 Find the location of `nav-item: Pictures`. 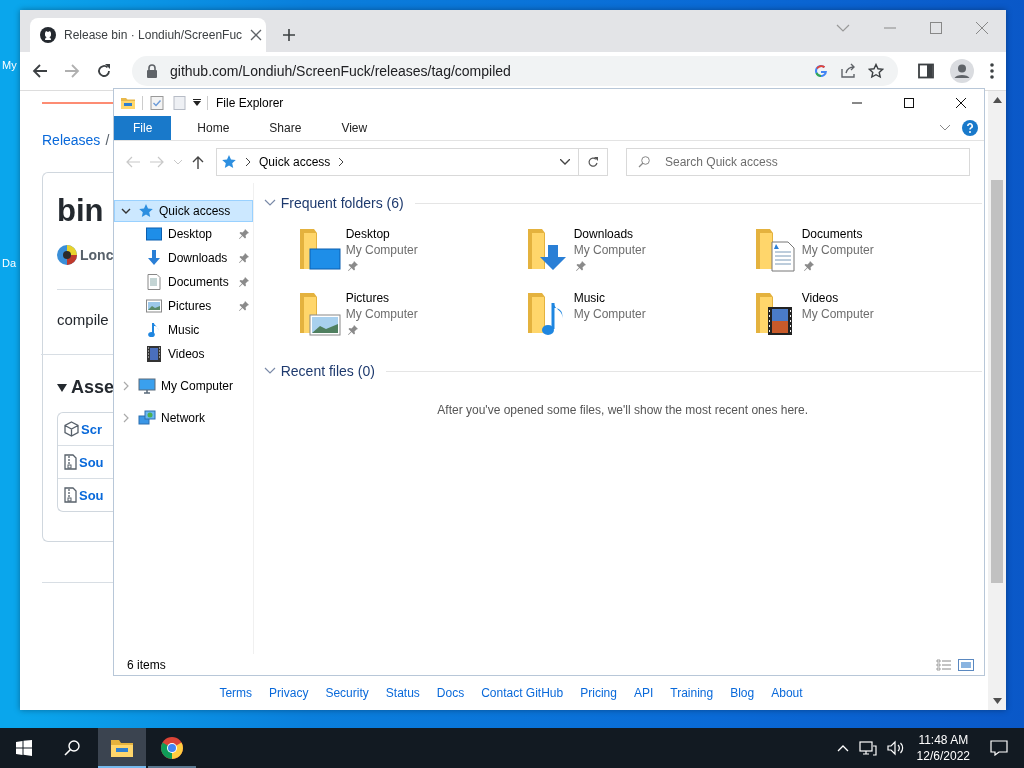

nav-item: Pictures is located at coordinates (183, 306).